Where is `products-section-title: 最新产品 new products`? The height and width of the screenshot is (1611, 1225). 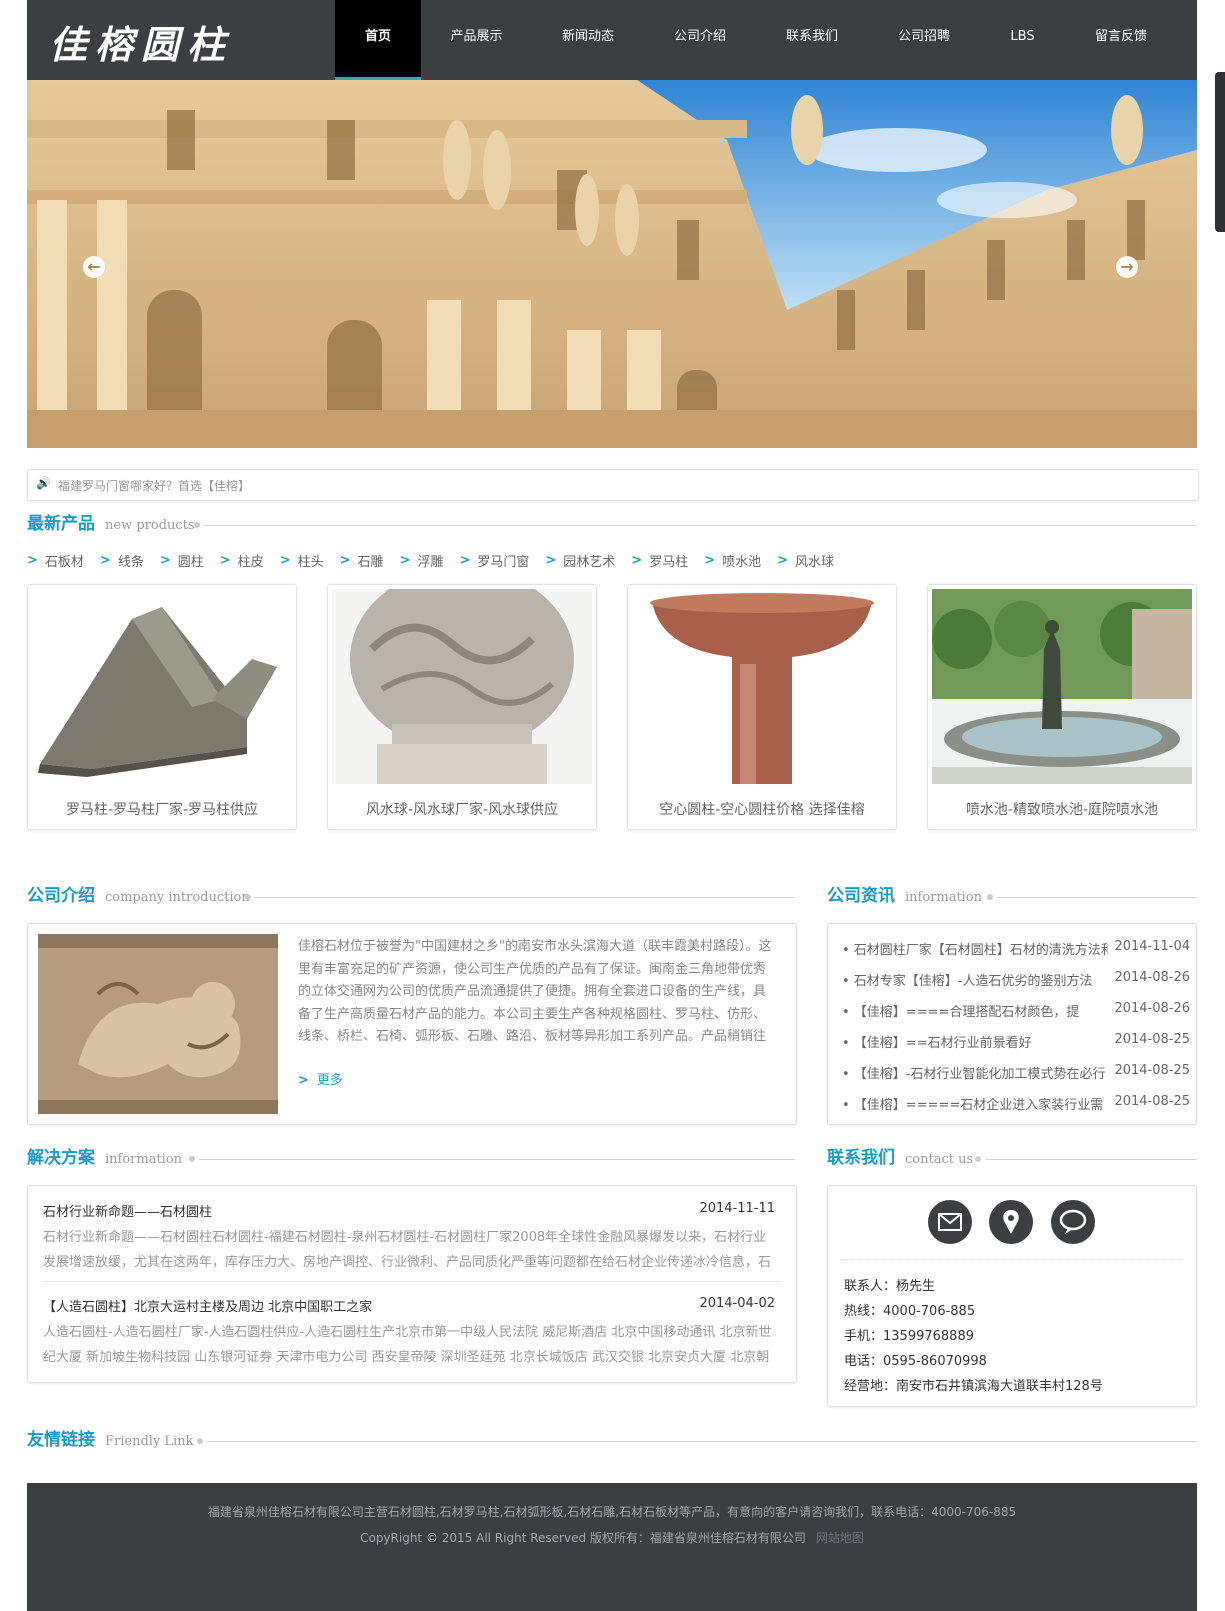 products-section-title: 最新产品 new products is located at coordinates (612, 524).